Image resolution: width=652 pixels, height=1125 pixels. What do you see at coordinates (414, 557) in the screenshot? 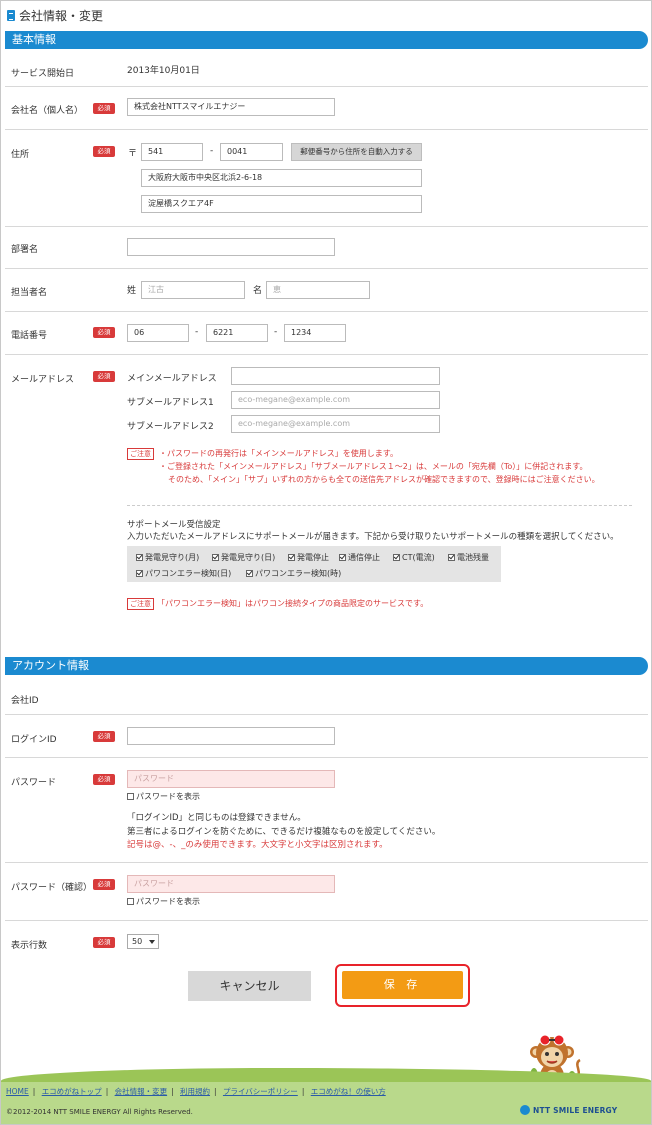
I see `support-option: CT(電流)` at bounding box center [414, 557].